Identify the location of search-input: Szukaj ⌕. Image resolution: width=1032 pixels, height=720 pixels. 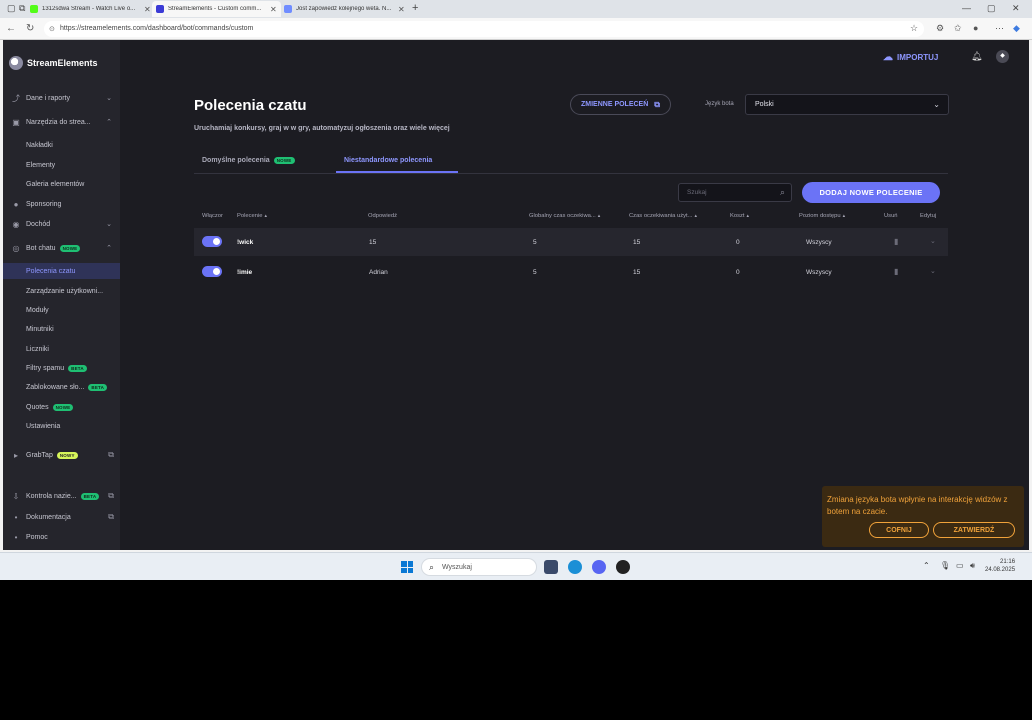
(735, 192).